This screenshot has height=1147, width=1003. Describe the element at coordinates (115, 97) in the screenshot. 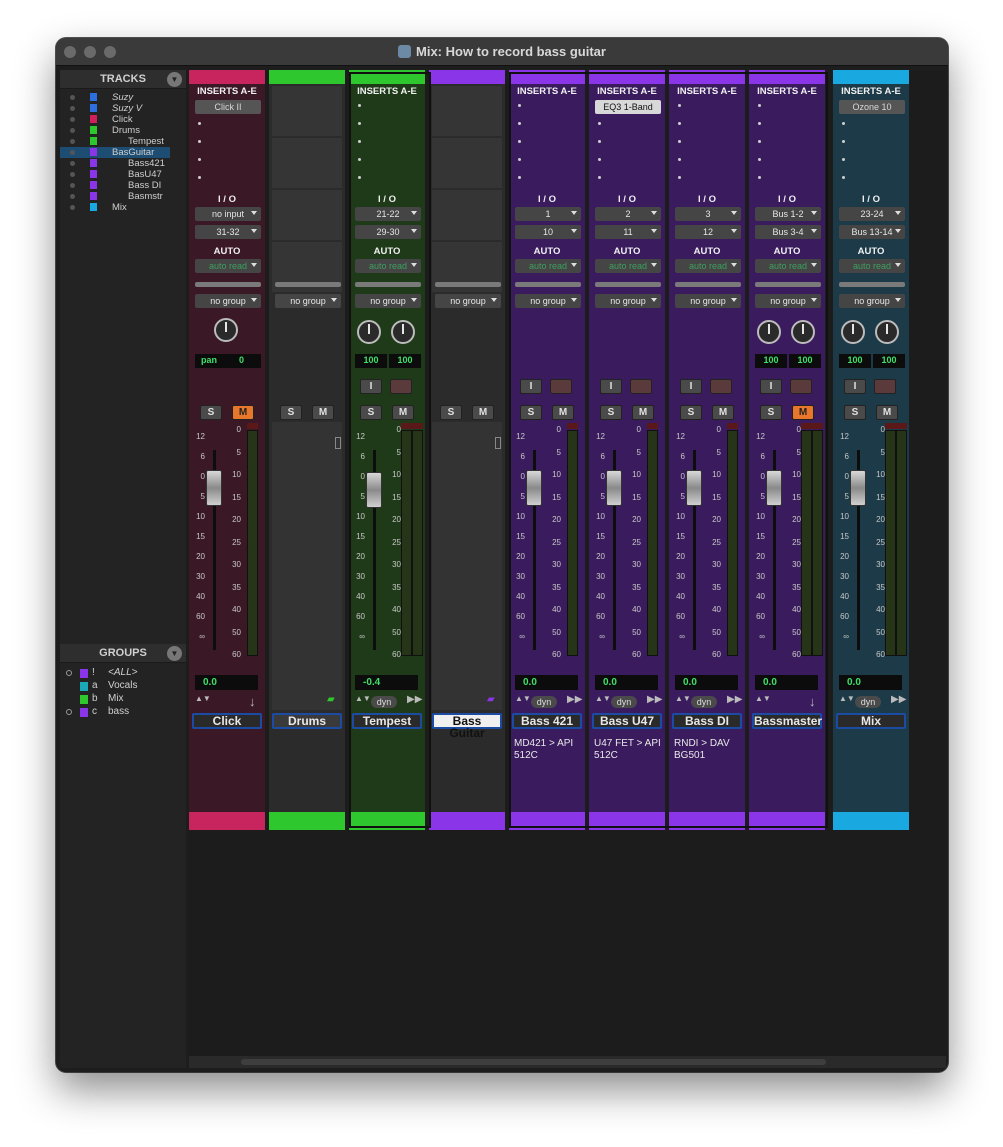

I see `track-list-item: Suzy` at that location.